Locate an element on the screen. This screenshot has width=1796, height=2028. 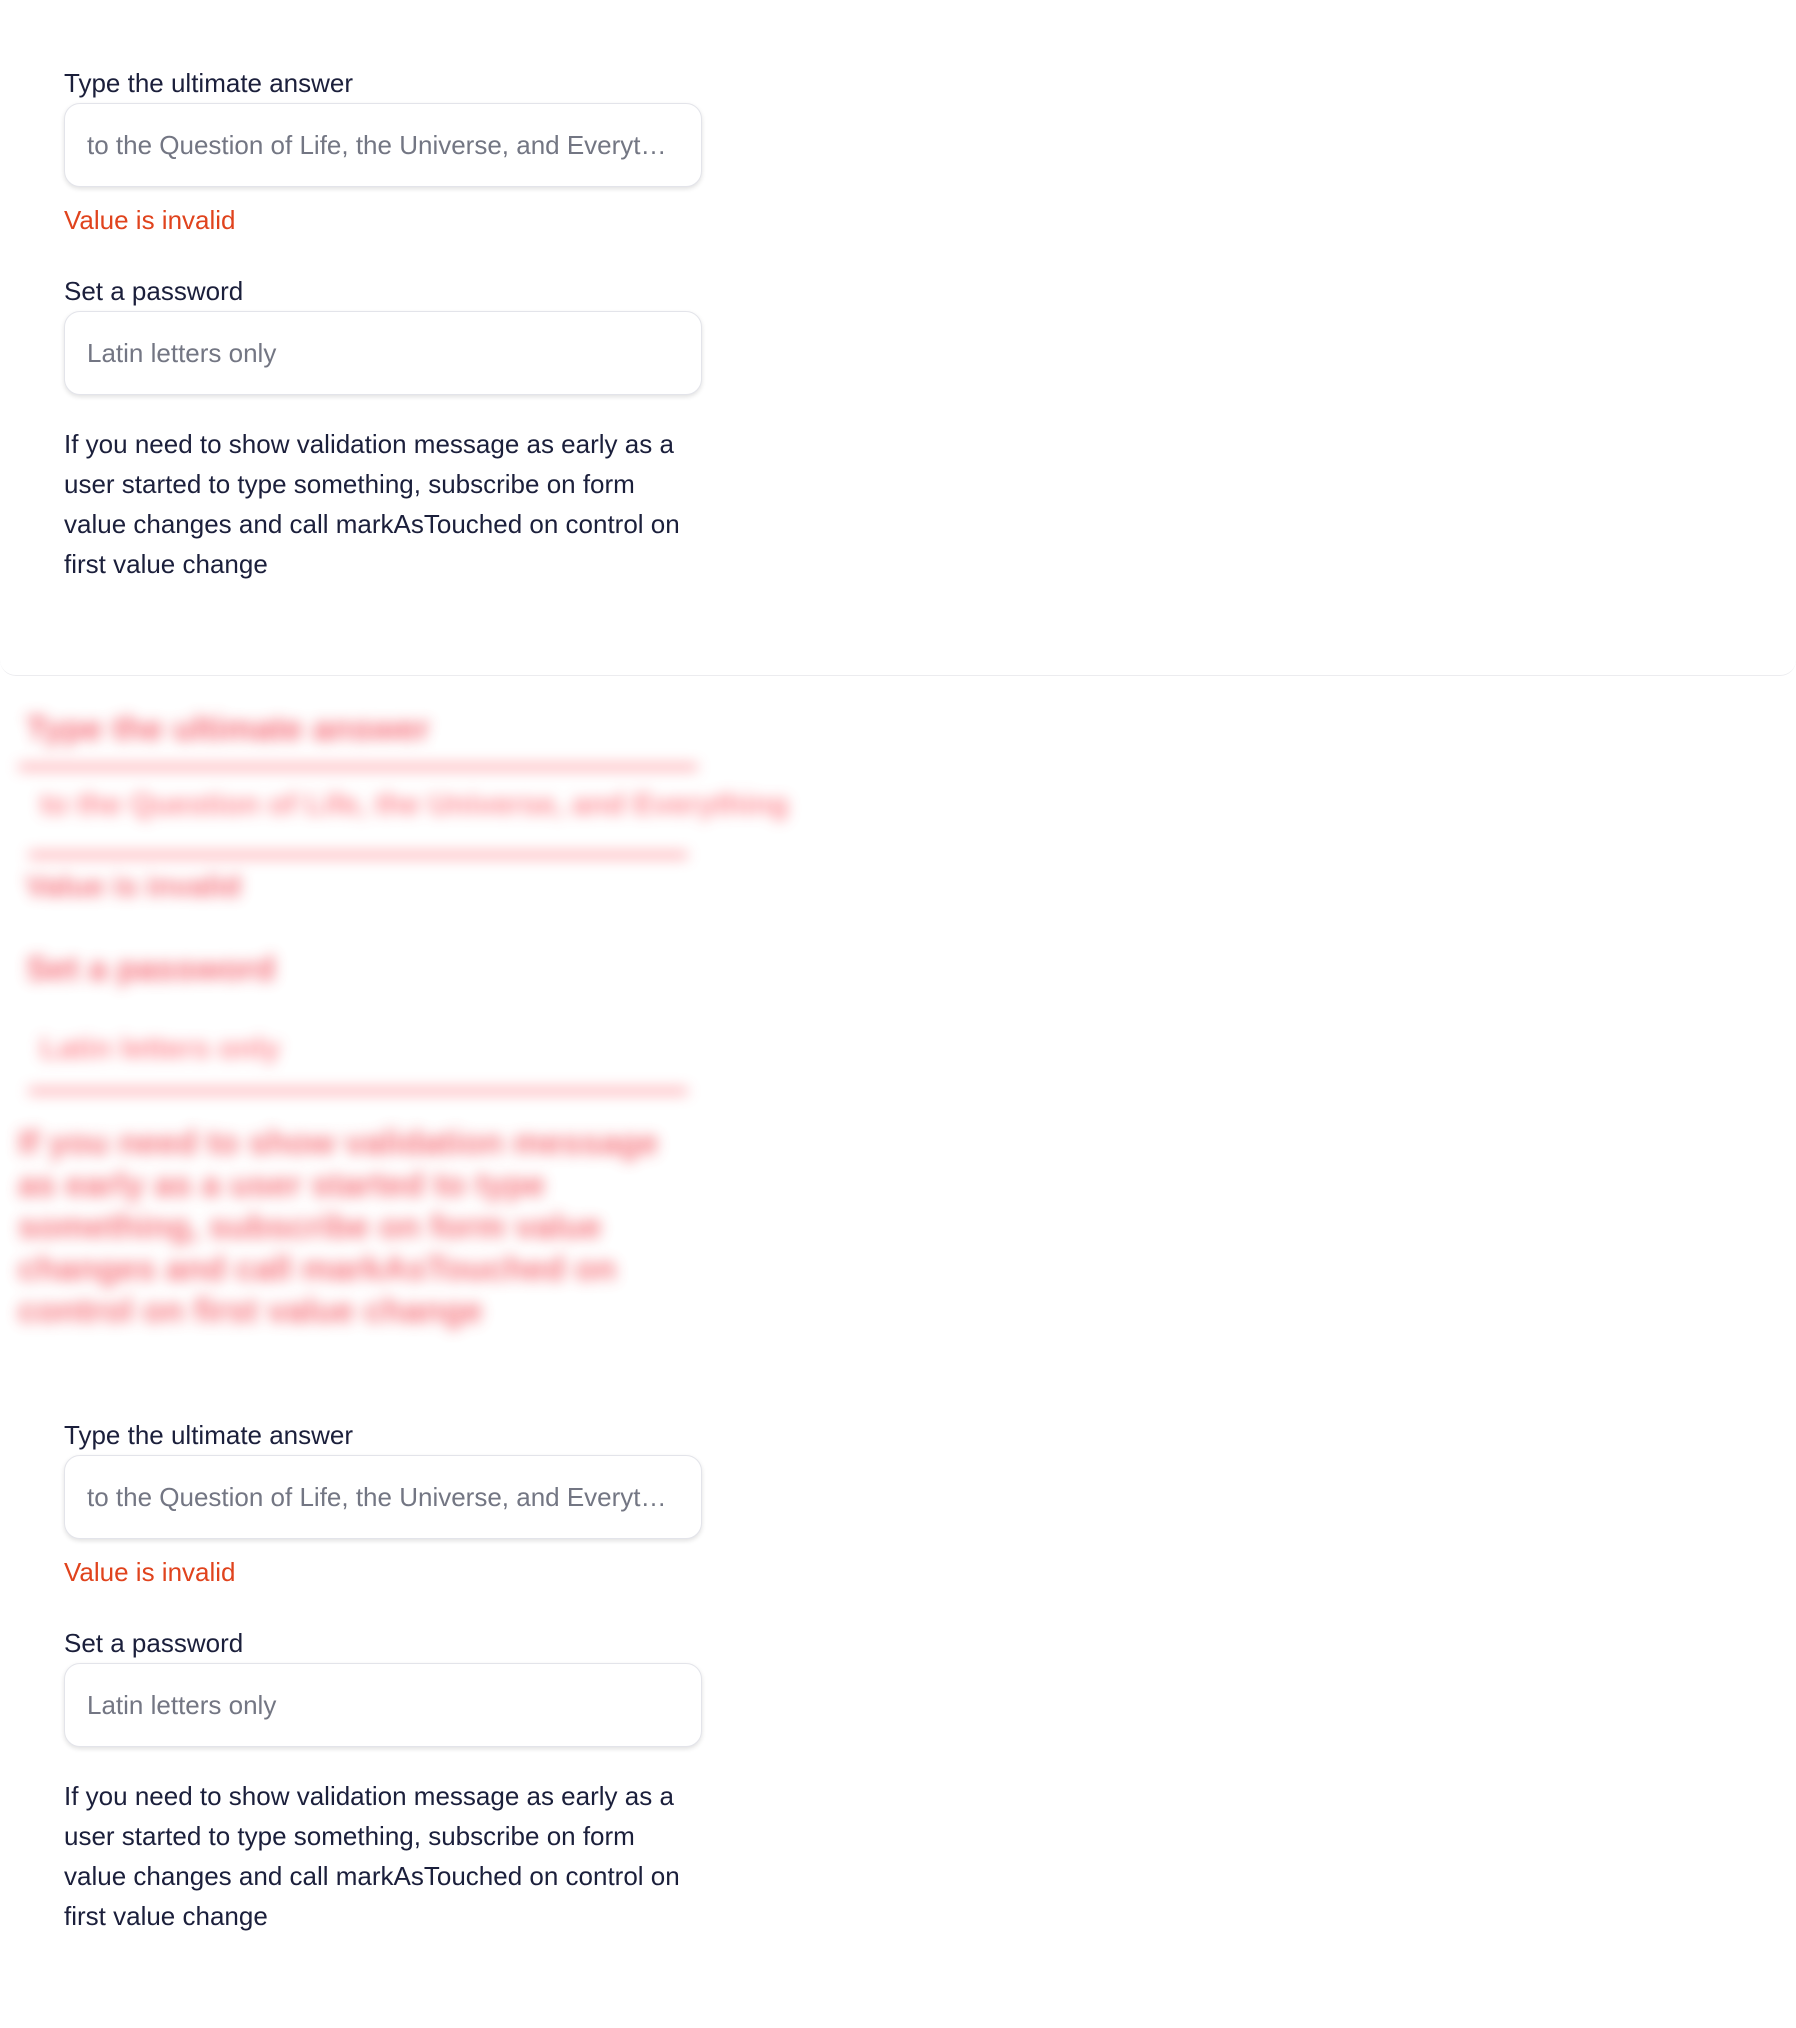
blurred-password-label: Set a password is located at coordinates (151, 969).